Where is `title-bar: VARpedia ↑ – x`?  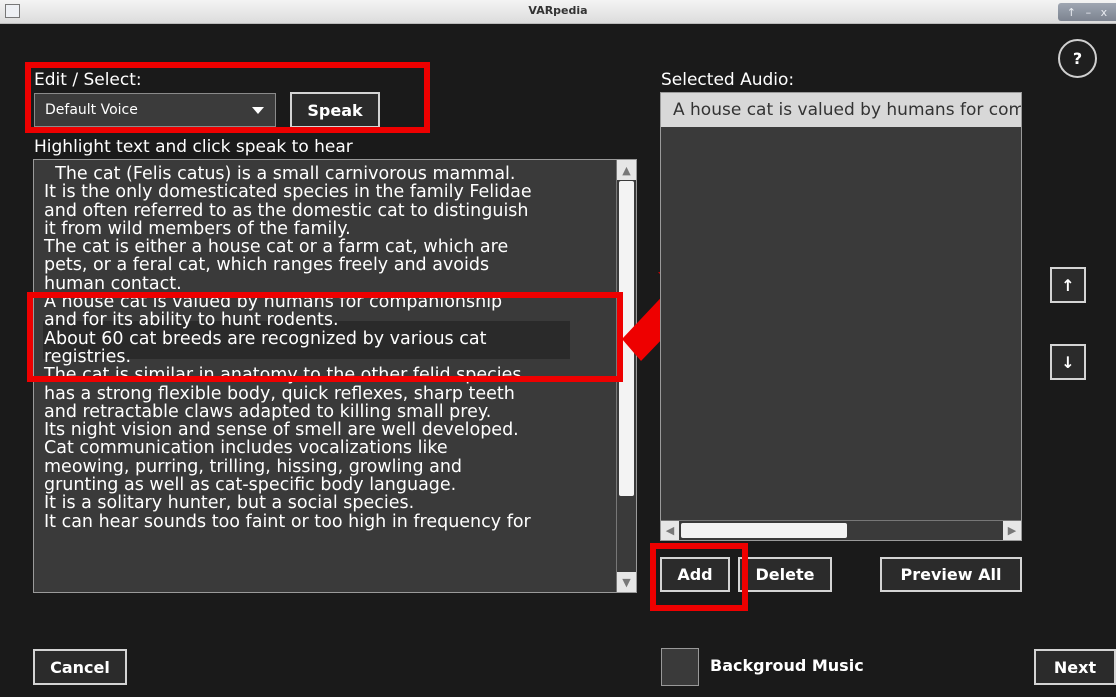
title-bar: VARpedia ↑ – x is located at coordinates (558, 12).